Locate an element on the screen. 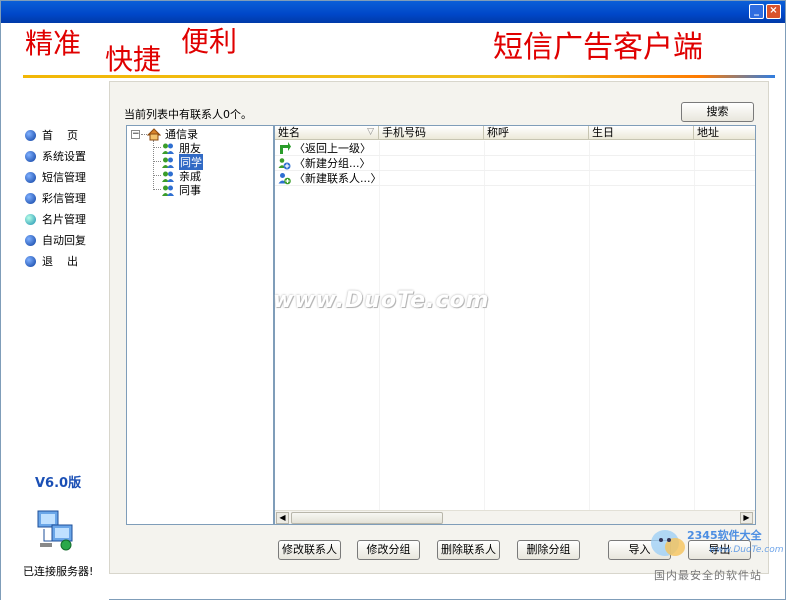 The height and width of the screenshot is (601, 786). list-item-label: 〈返回上一级〉 is located at coordinates (332, 148).